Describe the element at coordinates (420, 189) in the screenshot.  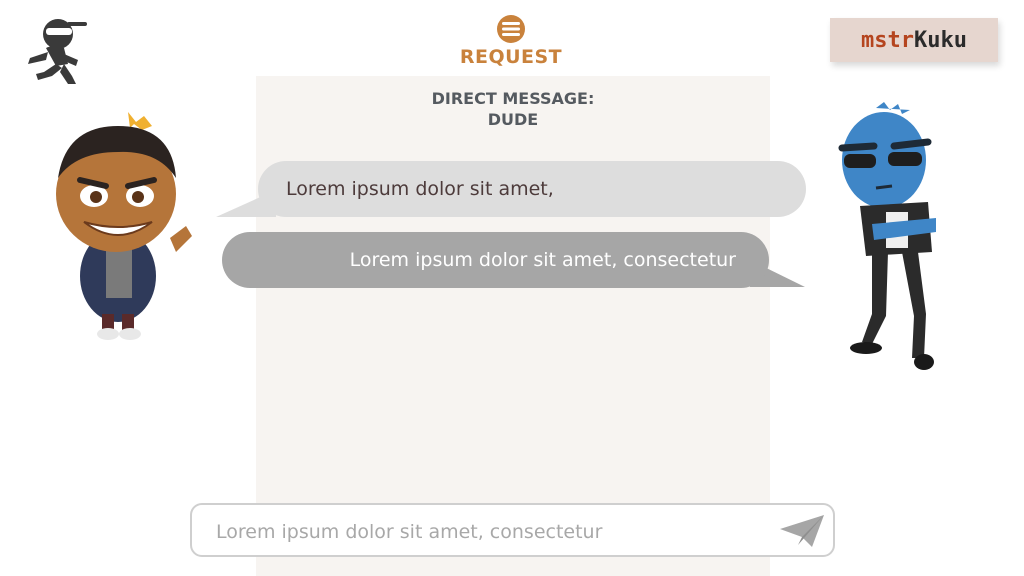
I see `message-text: Lorem ipsum dolor sit amet,` at that location.